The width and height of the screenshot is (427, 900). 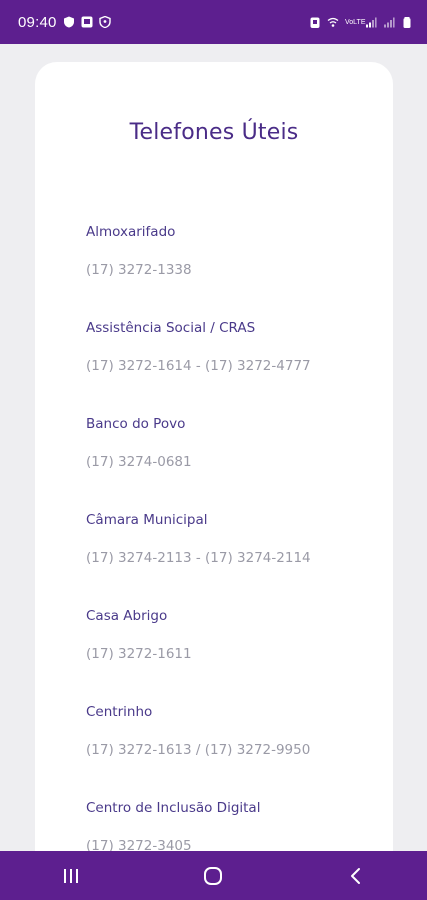 I want to click on wifi-calling-icon, so click(x=333, y=22).